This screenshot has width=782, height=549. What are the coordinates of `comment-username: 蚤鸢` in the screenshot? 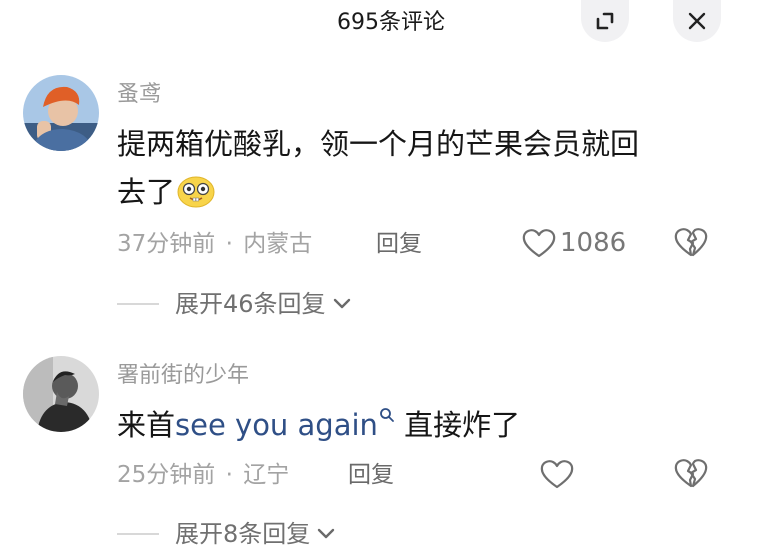 It's located at (139, 95).